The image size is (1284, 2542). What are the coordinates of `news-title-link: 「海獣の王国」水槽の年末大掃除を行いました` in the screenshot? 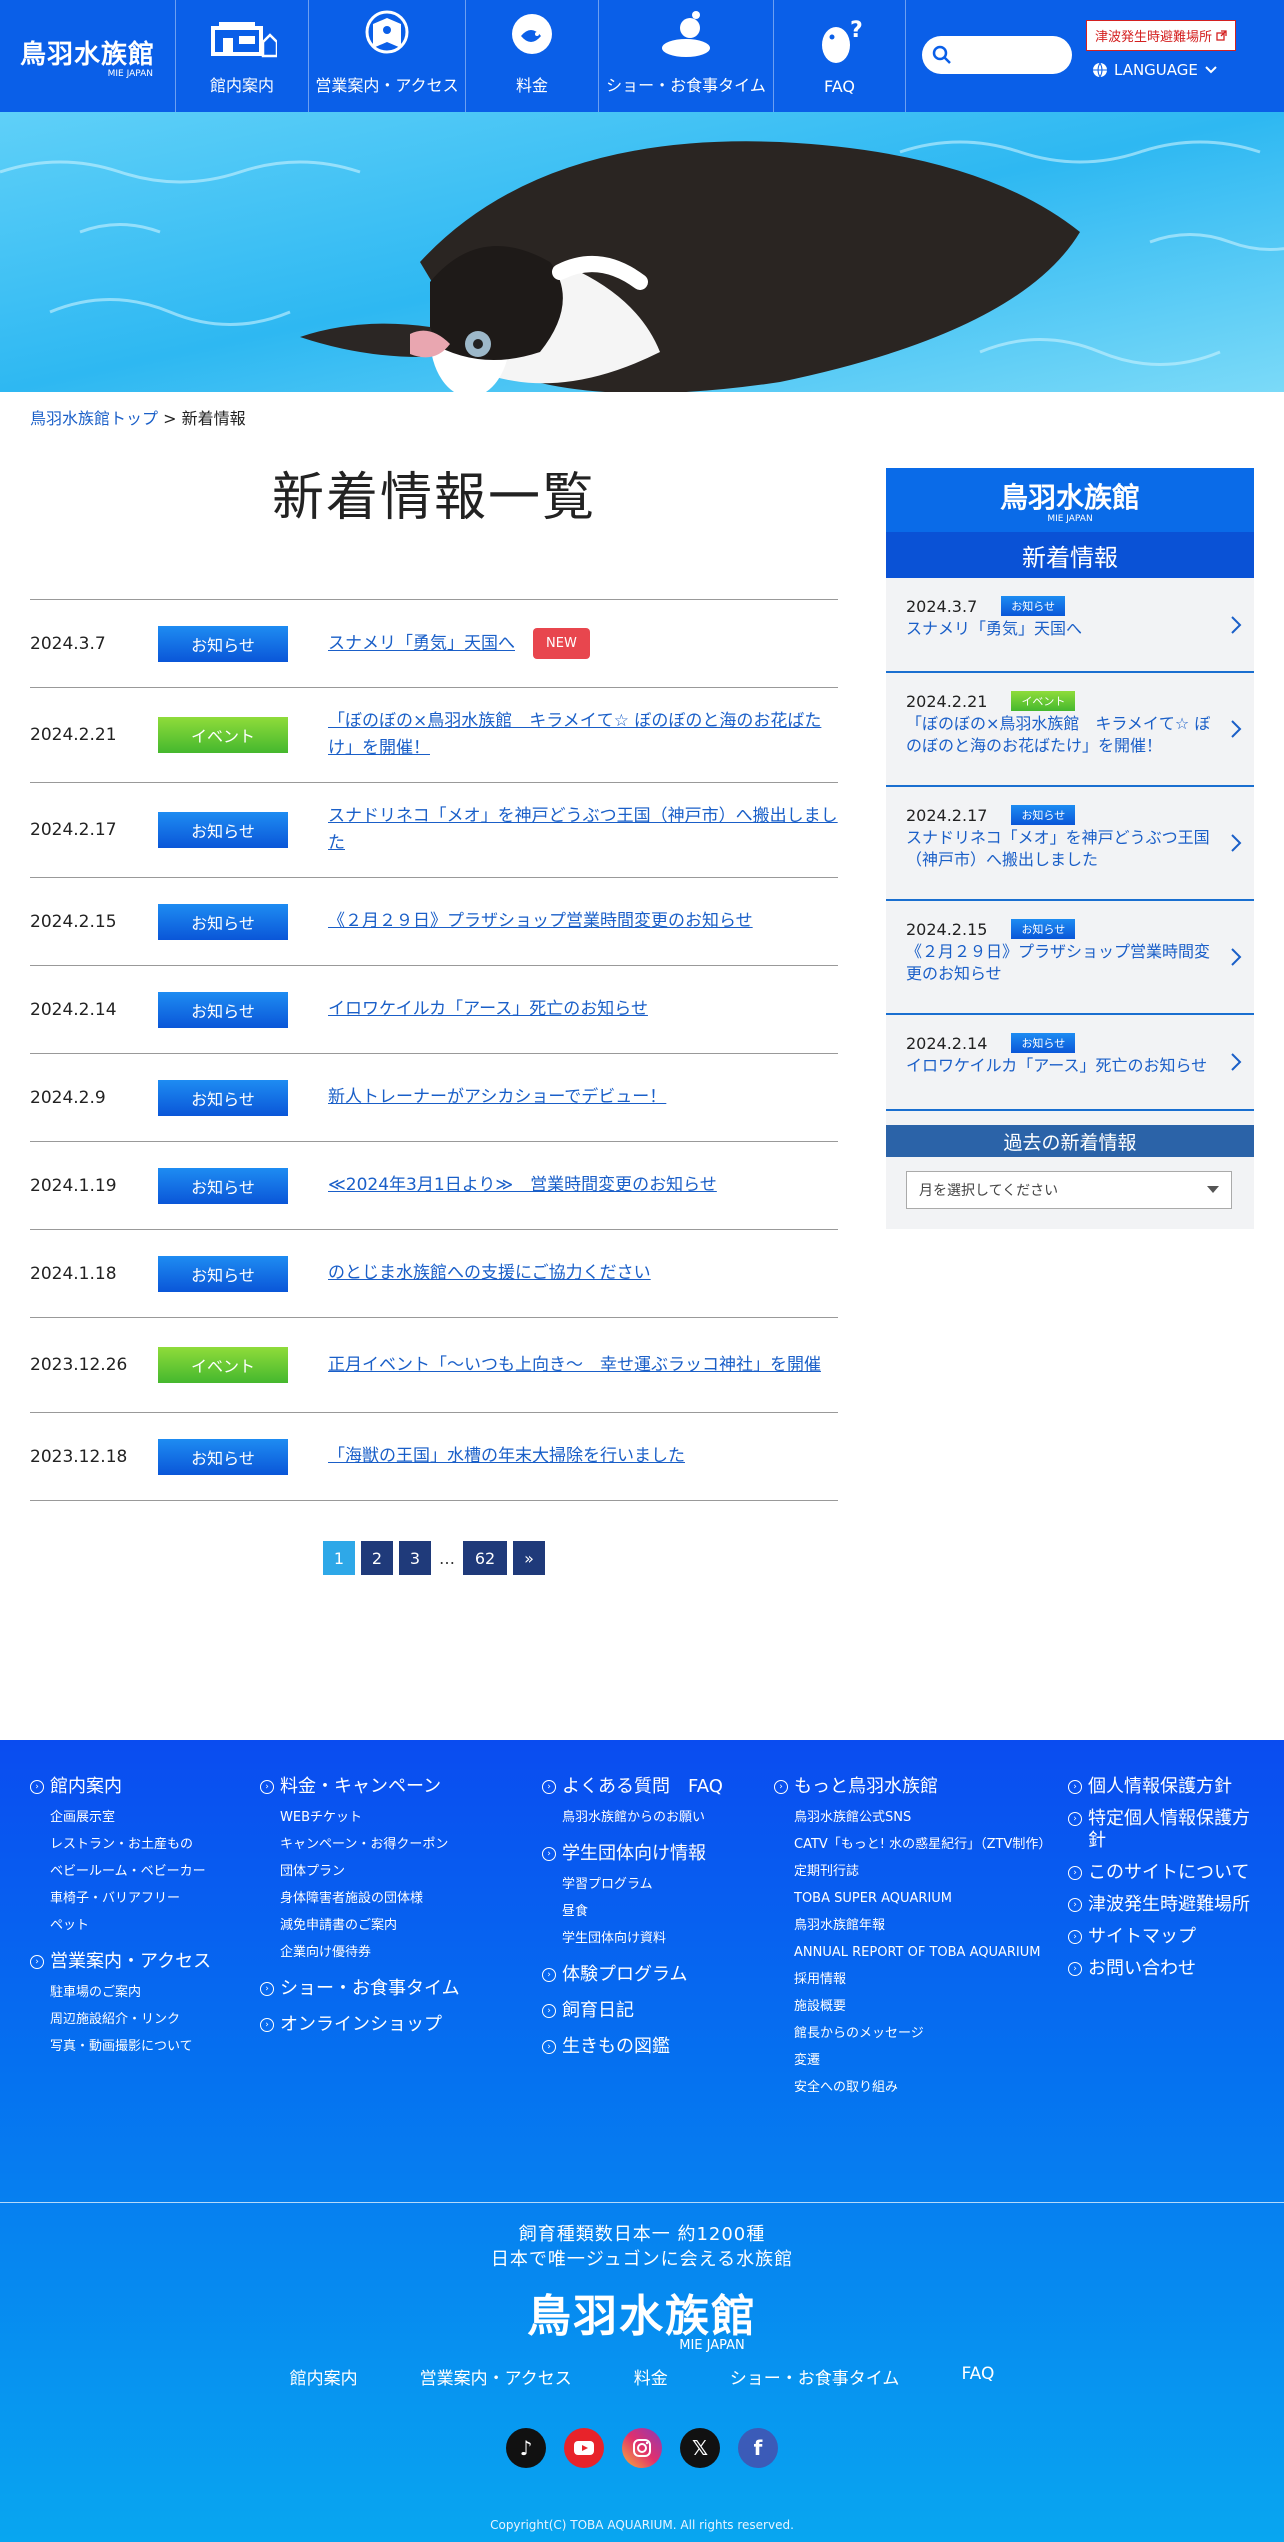 It's located at (583, 1456).